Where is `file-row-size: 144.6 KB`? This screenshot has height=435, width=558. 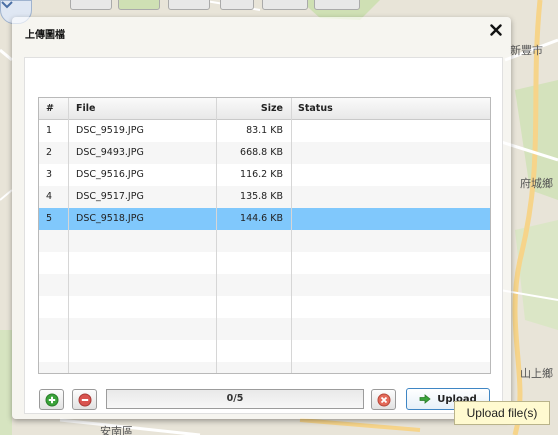 file-row-size: 144.6 KB is located at coordinates (261, 218).